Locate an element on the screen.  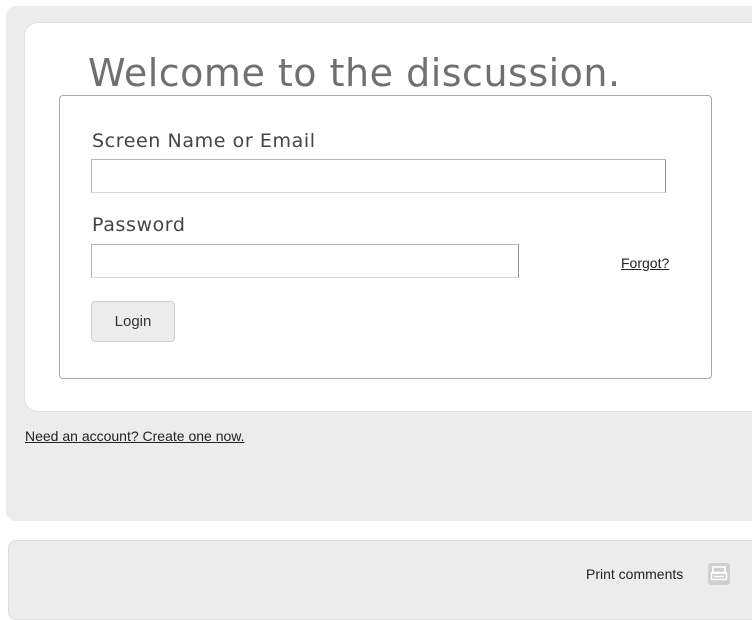
forgot-password-link: Forgot? is located at coordinates (645, 263).